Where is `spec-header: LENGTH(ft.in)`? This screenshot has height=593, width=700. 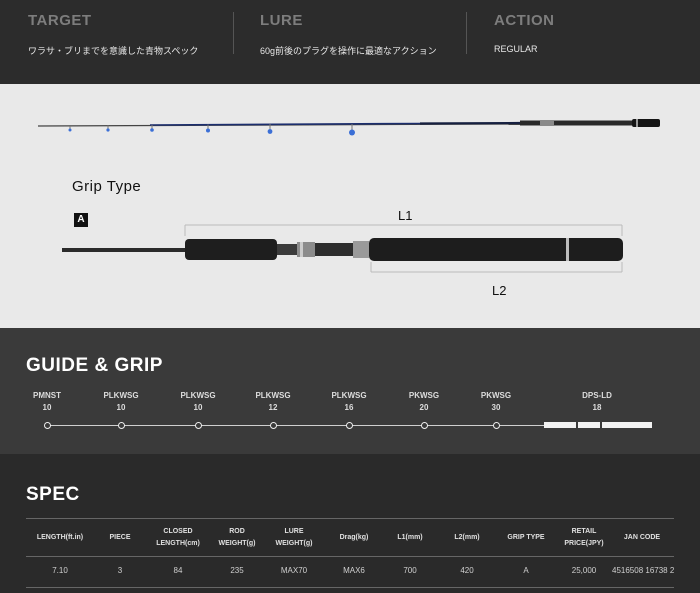 spec-header: LENGTH(ft.in) is located at coordinates (60, 537).